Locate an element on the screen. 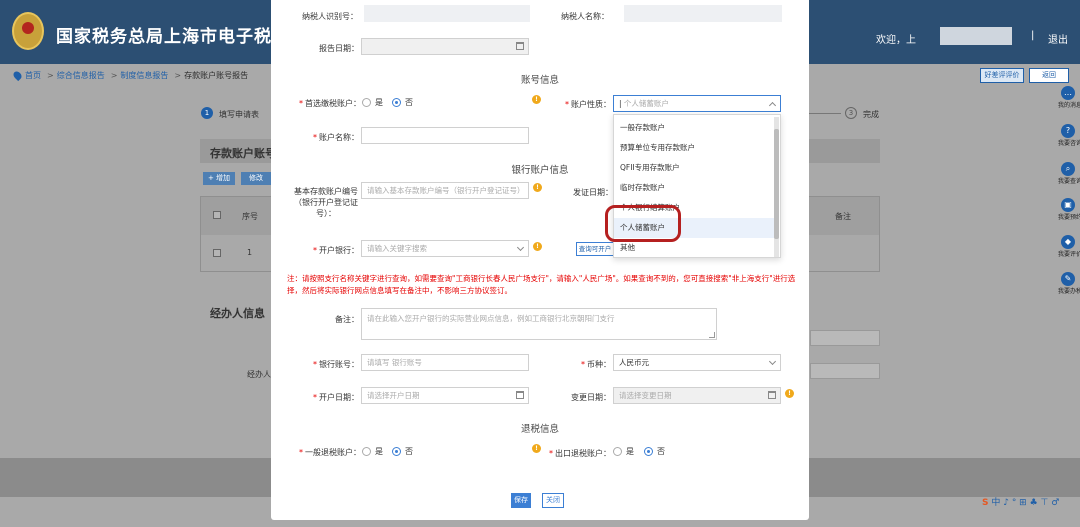 The height and width of the screenshot is (527, 1080). dropdown-scrollbar is located at coordinates (776, 187).